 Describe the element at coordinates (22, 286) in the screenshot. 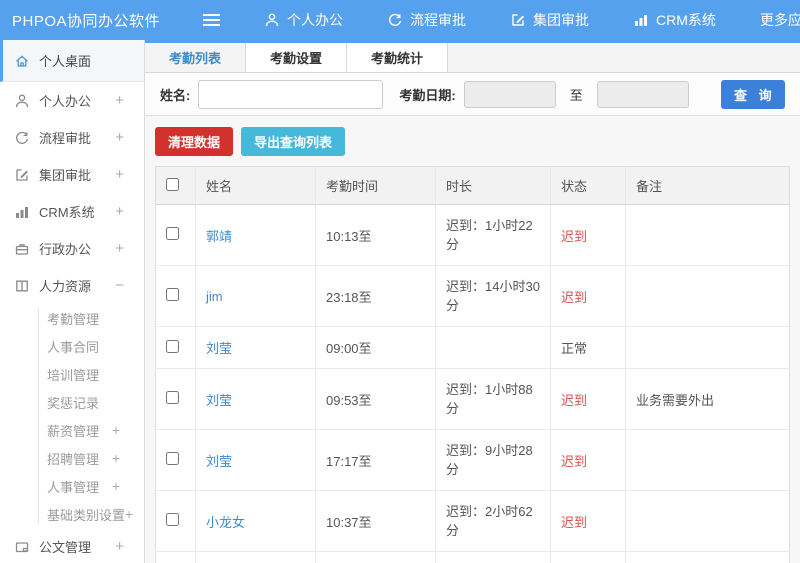

I see `book-icon` at that location.